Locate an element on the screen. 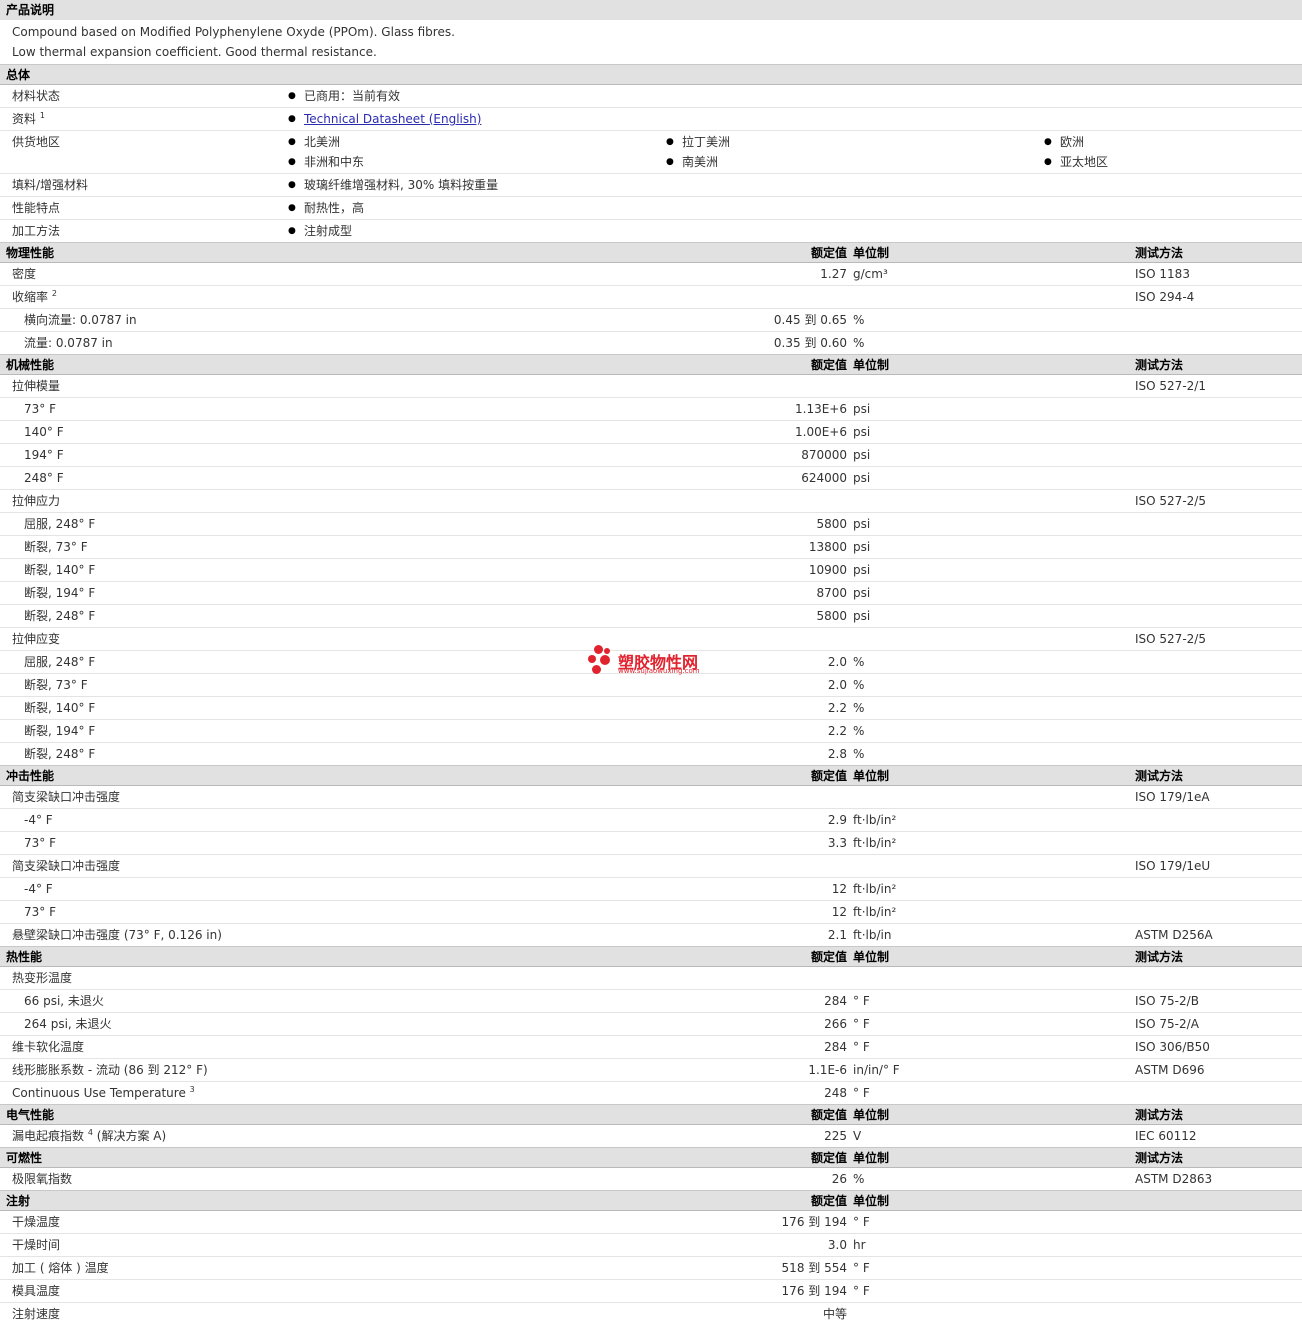 This screenshot has height=1325, width=1302. property-label: 拉伸应力 is located at coordinates (36, 501).